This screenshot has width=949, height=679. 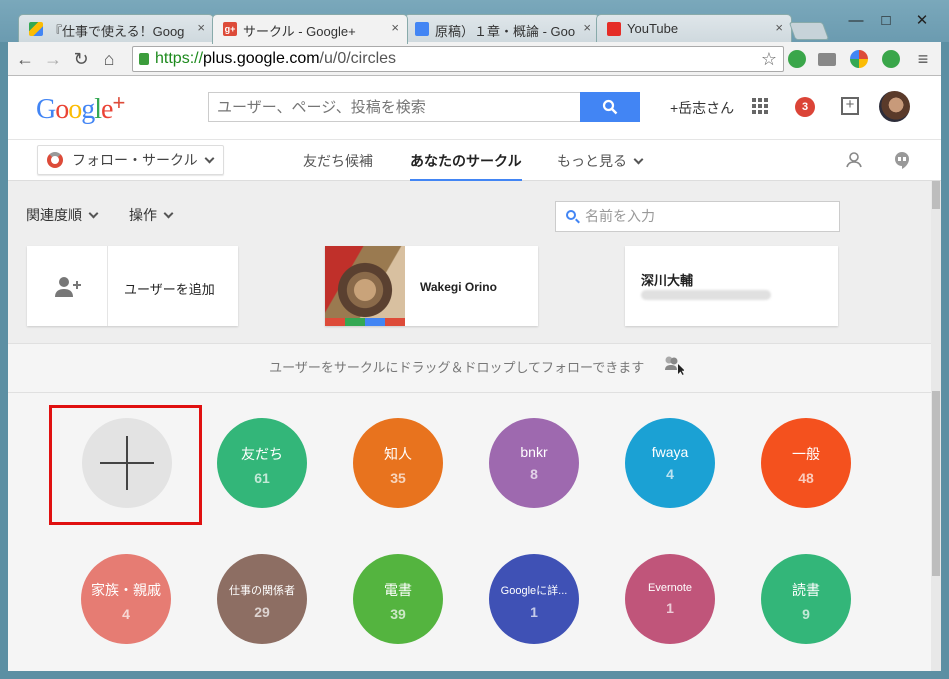 I want to click on logo-plus: +, so click(x=118, y=102).